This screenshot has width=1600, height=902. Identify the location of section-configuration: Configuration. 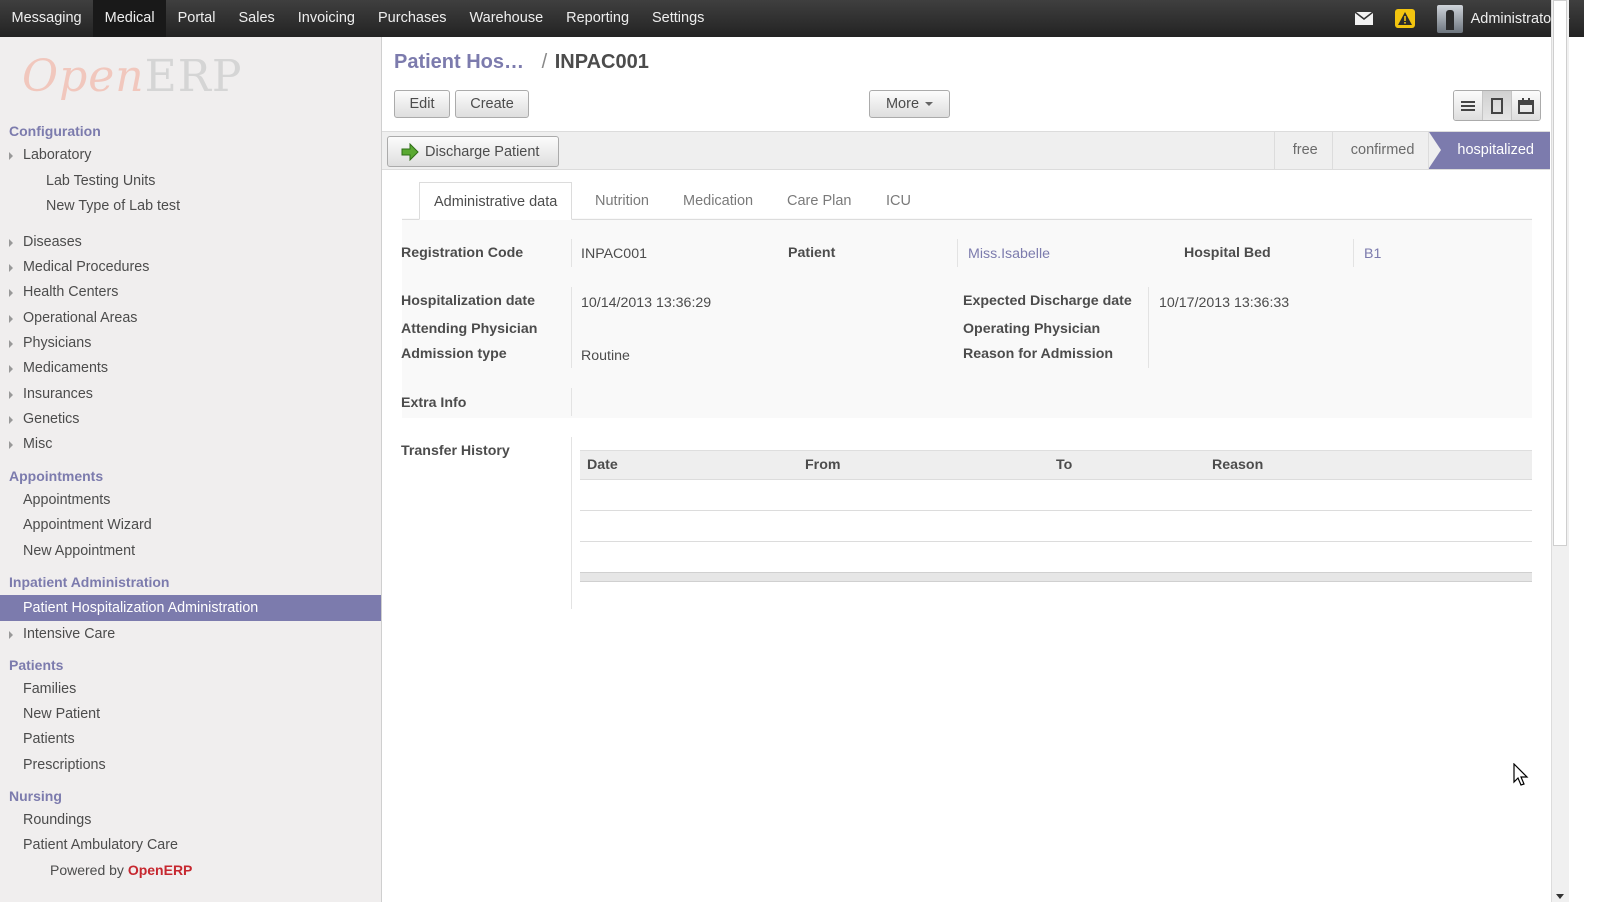
(55, 131).